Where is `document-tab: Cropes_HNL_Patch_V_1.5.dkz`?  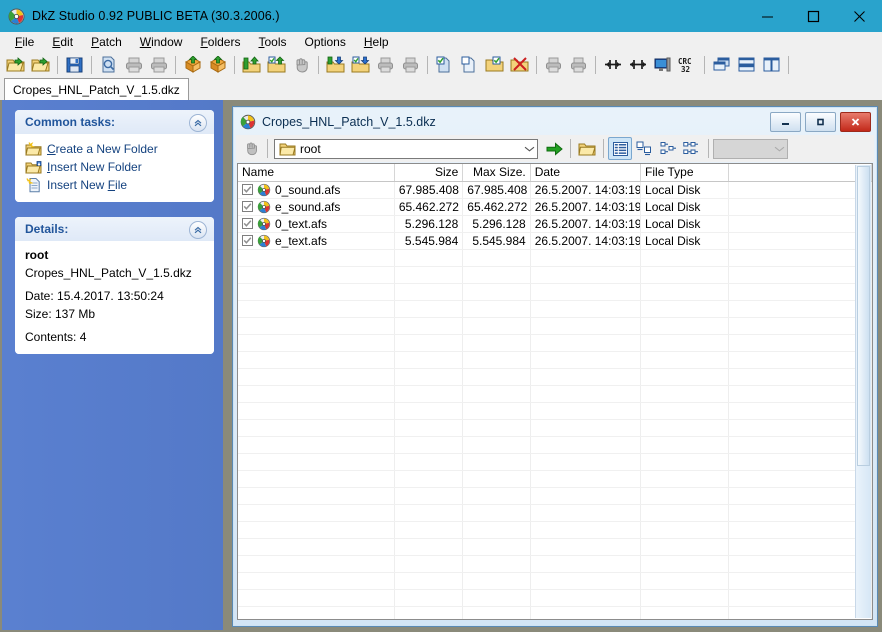 document-tab: Cropes_HNL_Patch_V_1.5.dkz is located at coordinates (96, 89).